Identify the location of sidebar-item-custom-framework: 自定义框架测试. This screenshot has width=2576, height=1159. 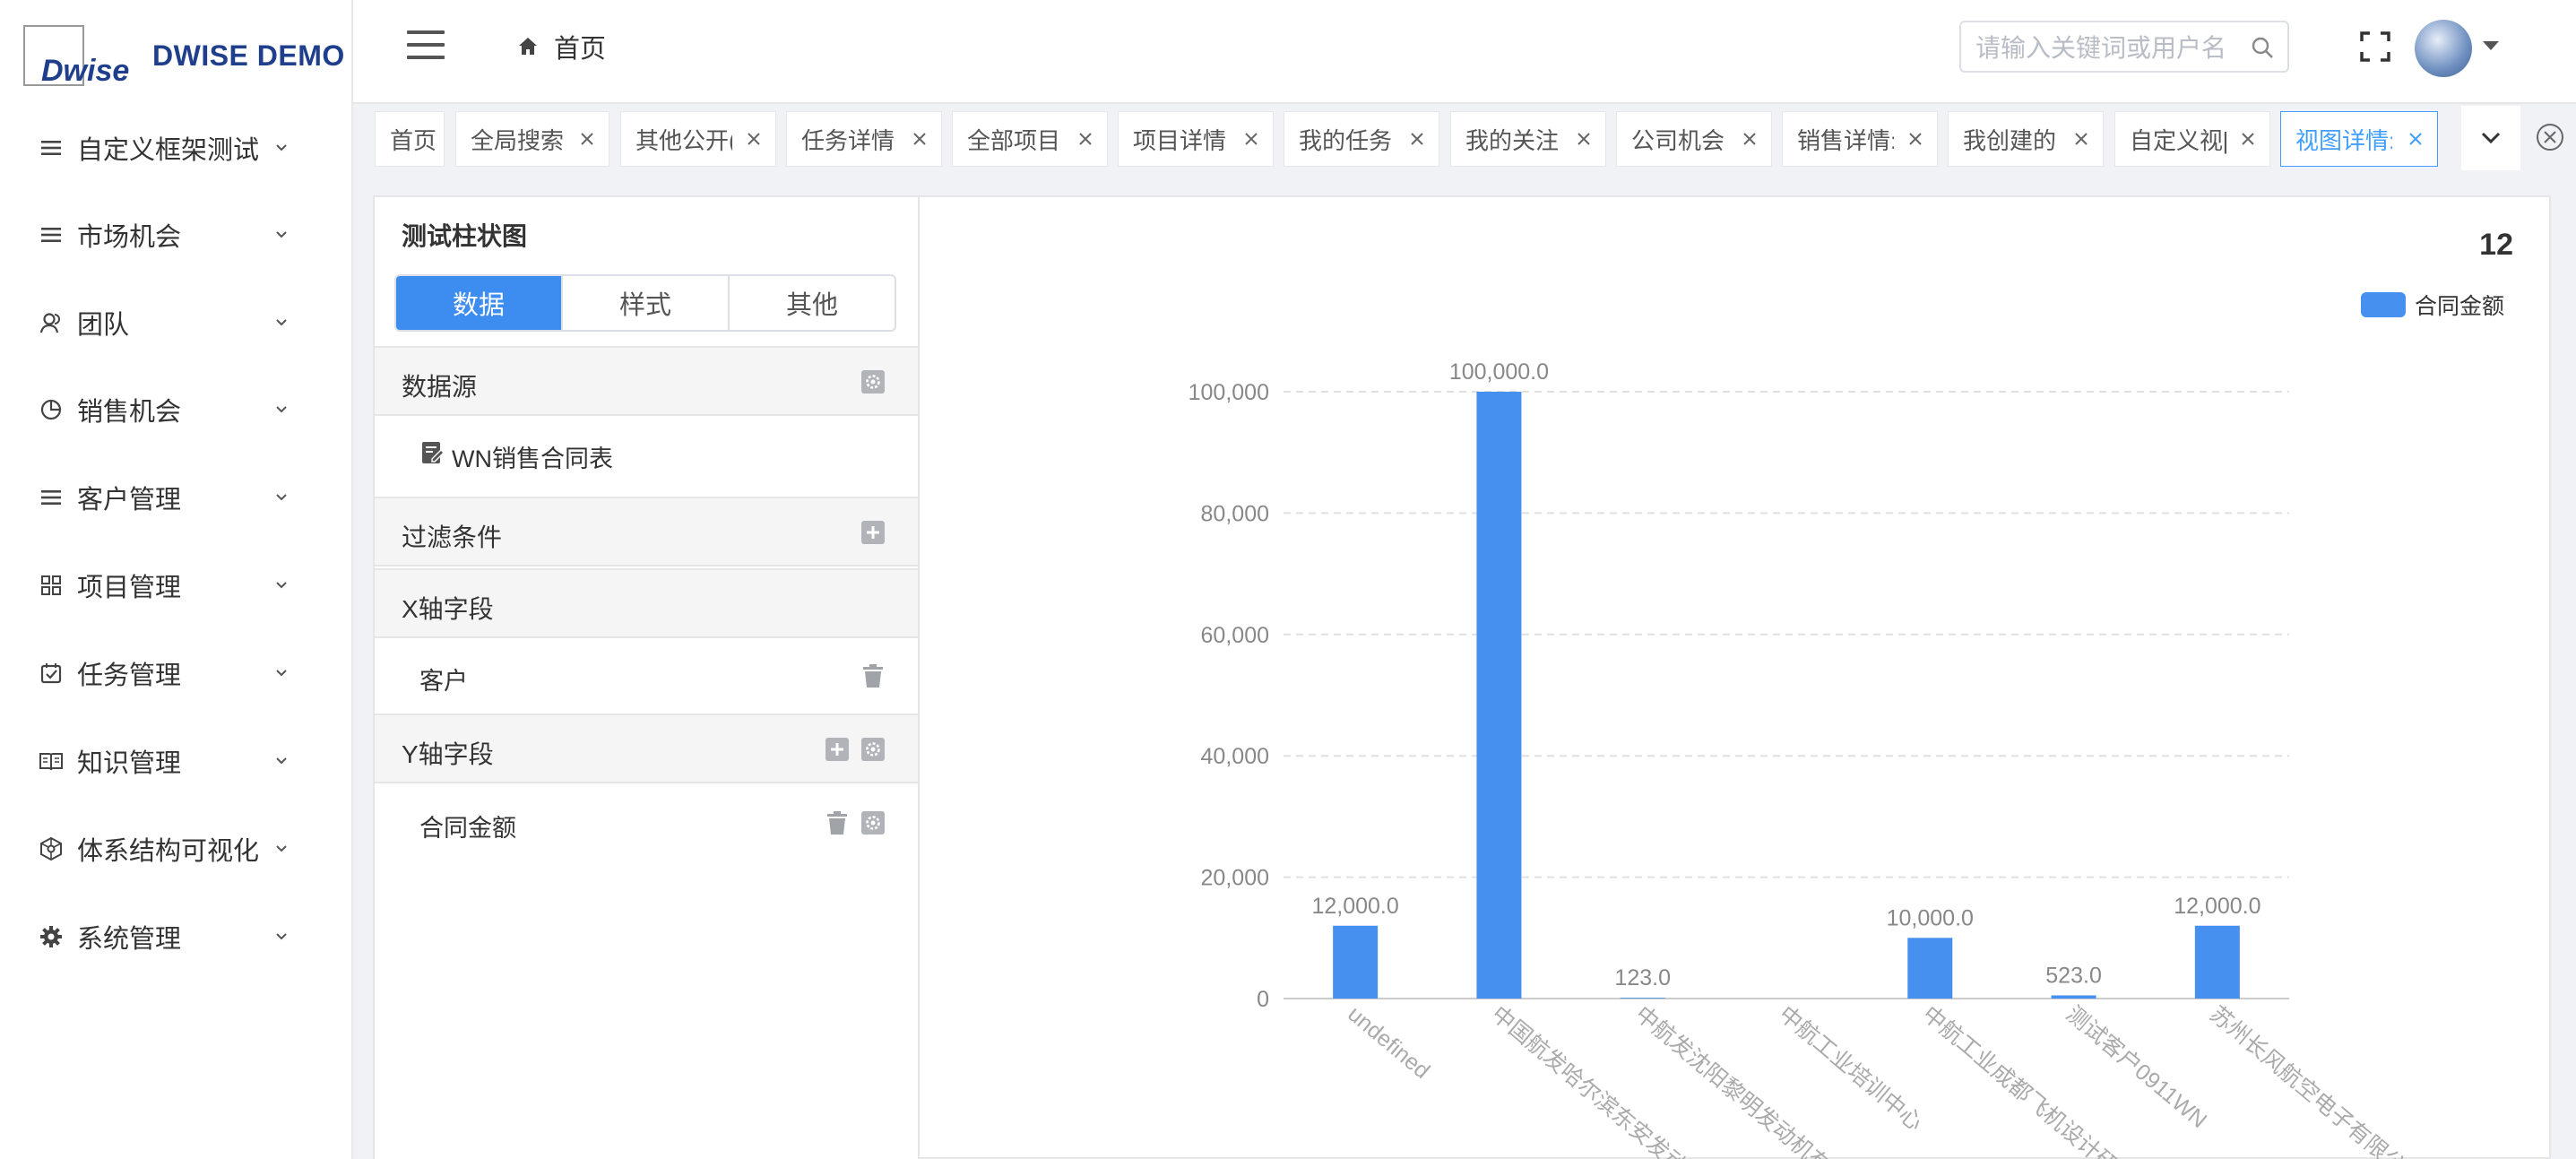
(175, 148).